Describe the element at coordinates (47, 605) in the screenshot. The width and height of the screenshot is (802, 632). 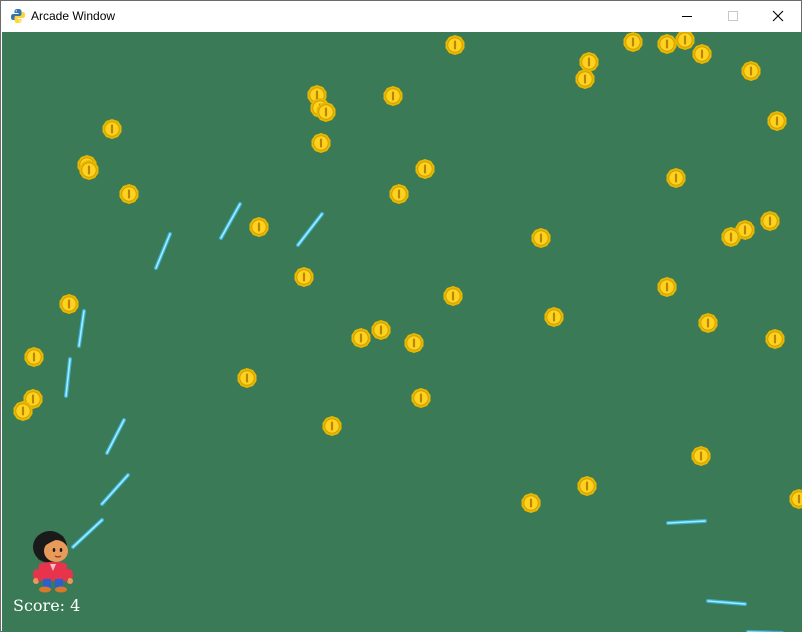
I see `score-label: Score: 4` at that location.